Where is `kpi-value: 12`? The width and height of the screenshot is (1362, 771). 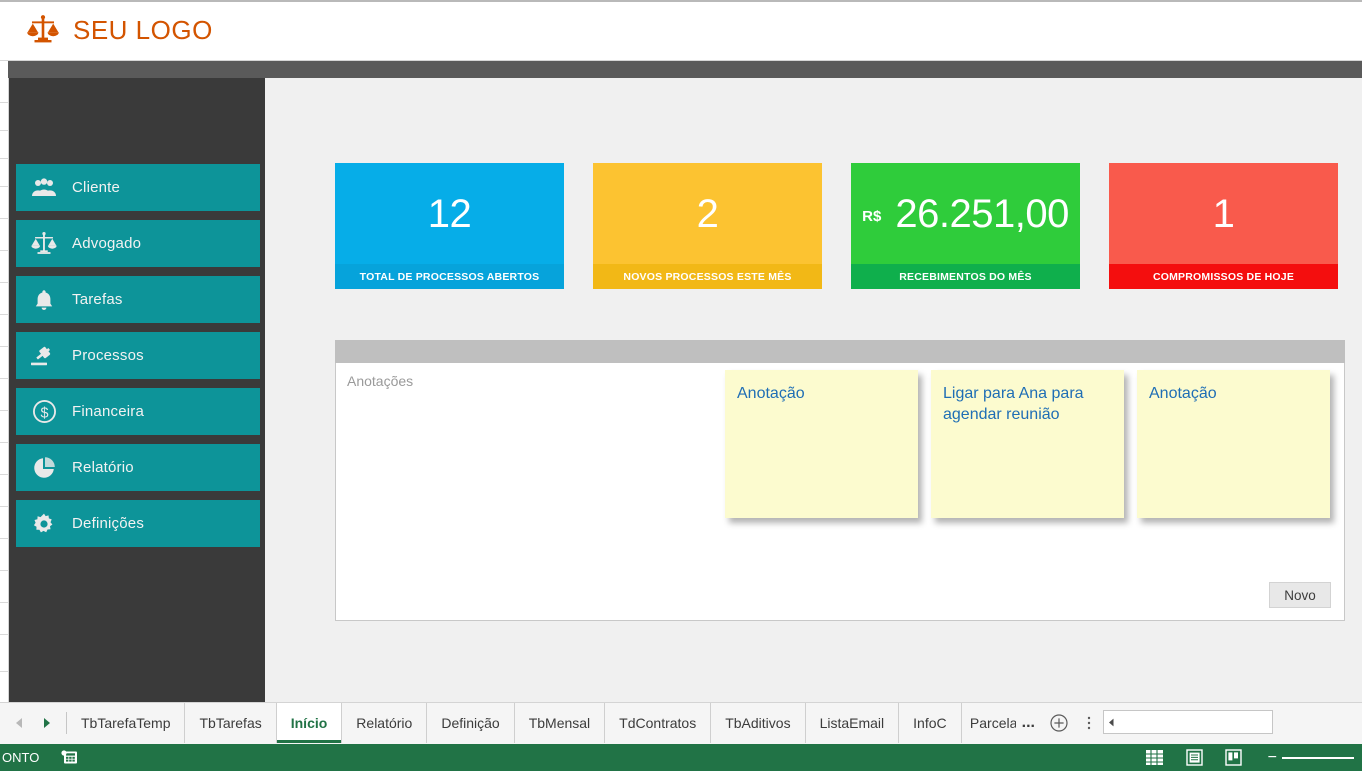 kpi-value: 12 is located at coordinates (449, 213).